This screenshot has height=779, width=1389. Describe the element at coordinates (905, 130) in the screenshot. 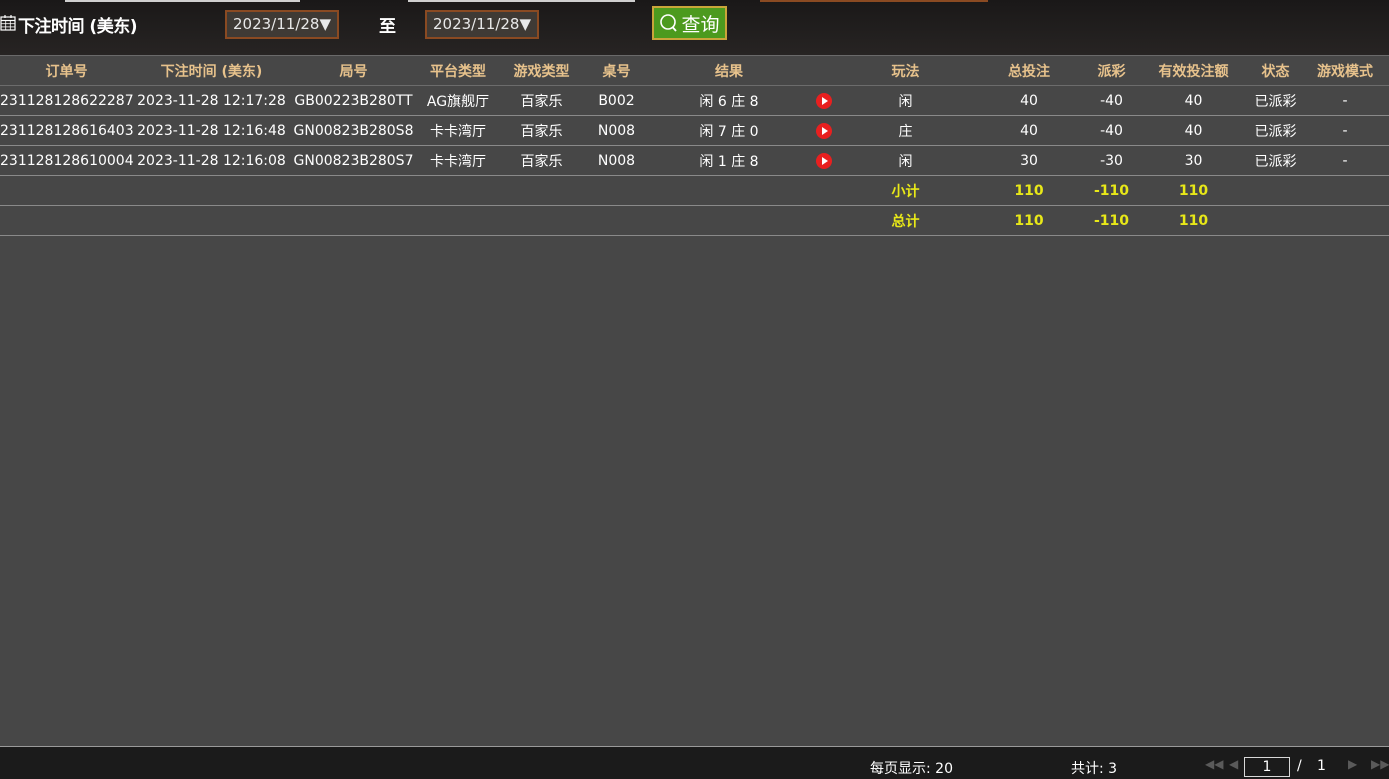

I see `play-cell: 庄` at that location.